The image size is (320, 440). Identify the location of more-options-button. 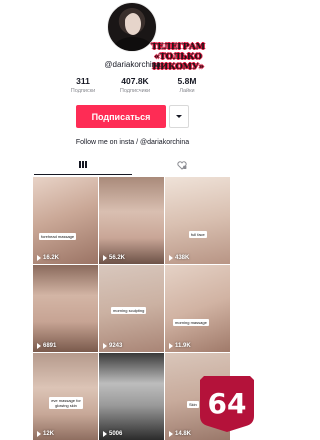
(179, 116).